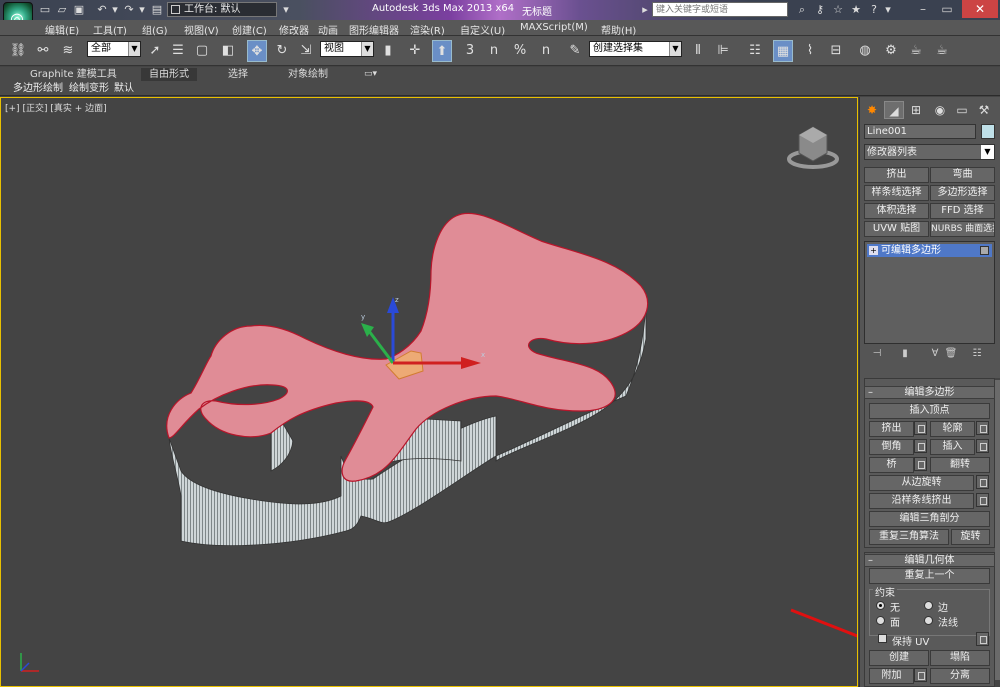  I want to click on communication-star-icon: ☆, so click(838, 9).